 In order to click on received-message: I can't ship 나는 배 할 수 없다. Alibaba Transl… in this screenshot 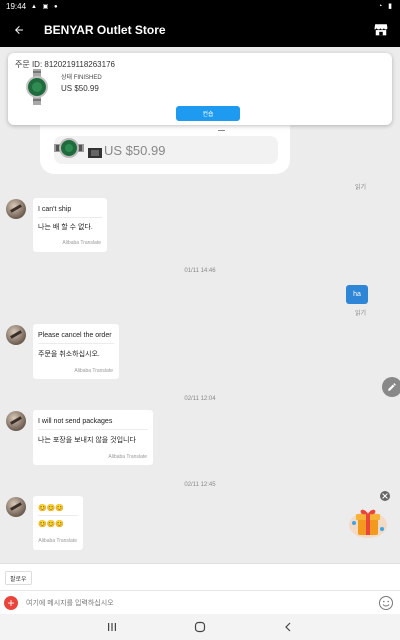, I will do `click(70, 225)`.